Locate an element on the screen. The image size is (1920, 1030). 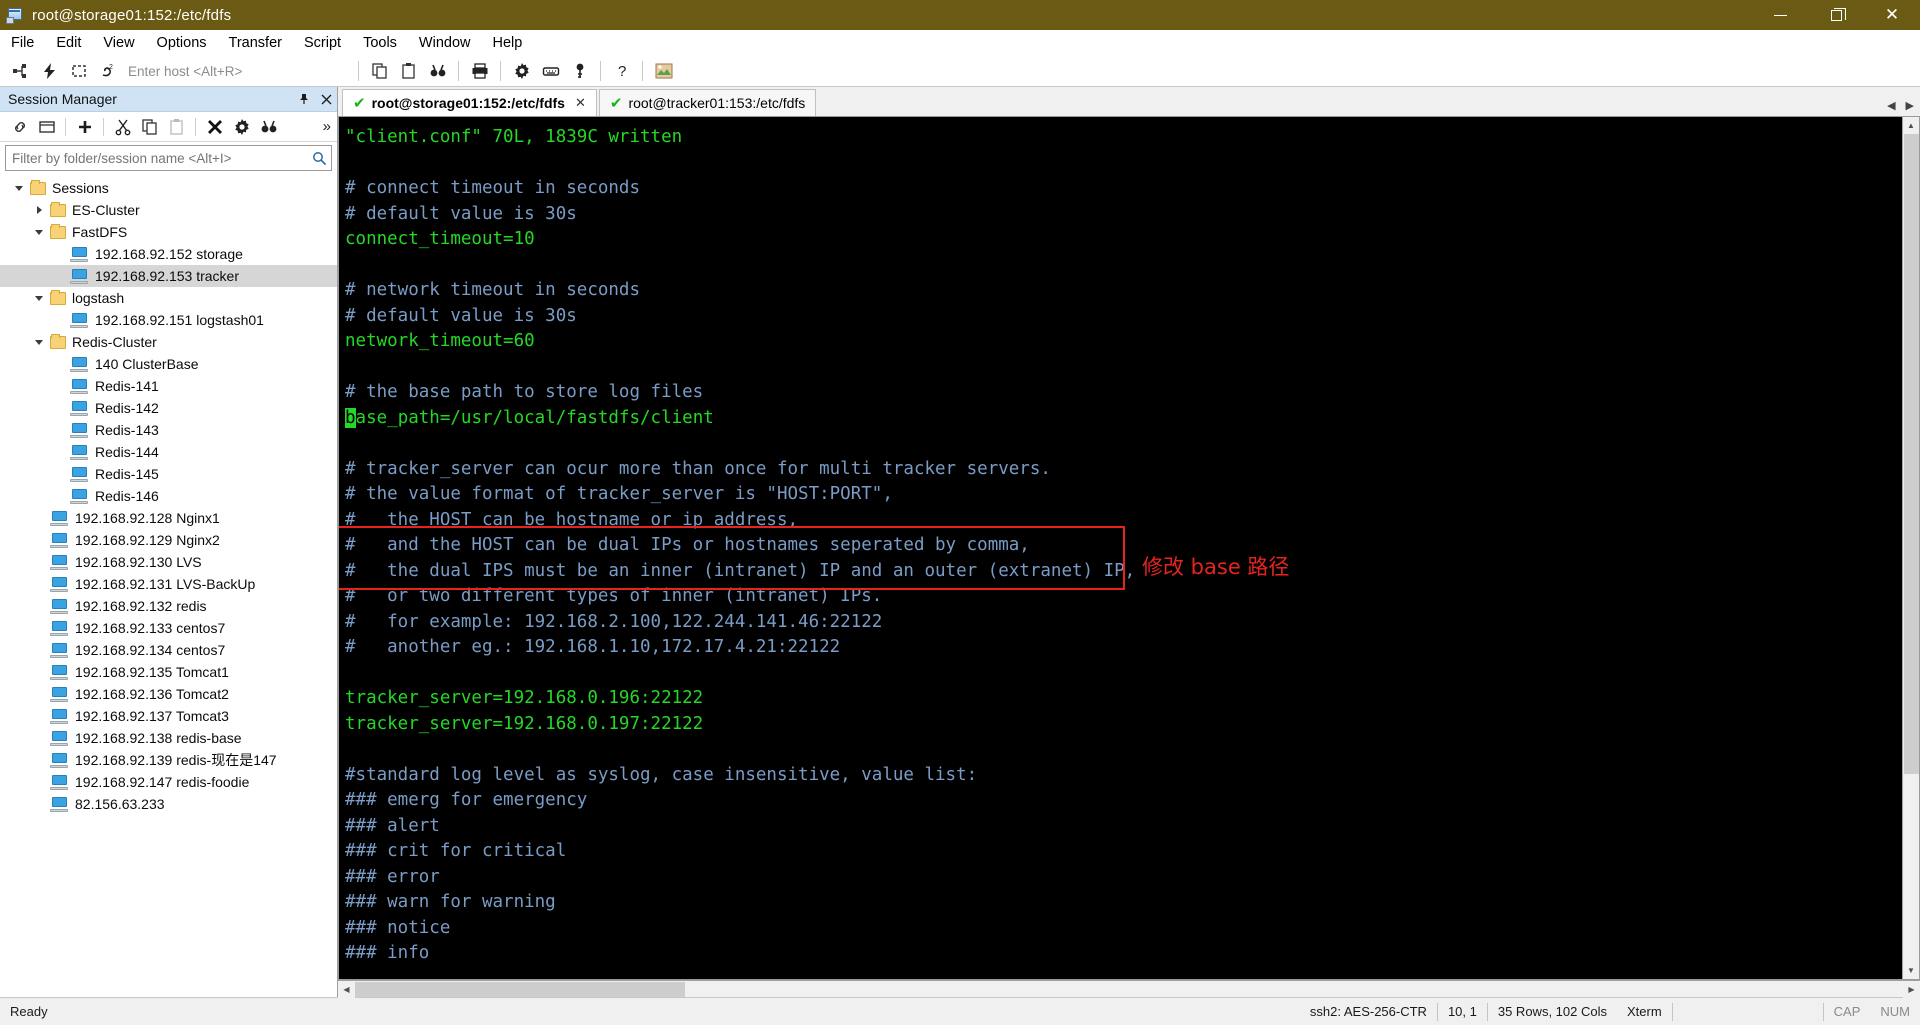
close-icon is located at coordinates (326, 99).